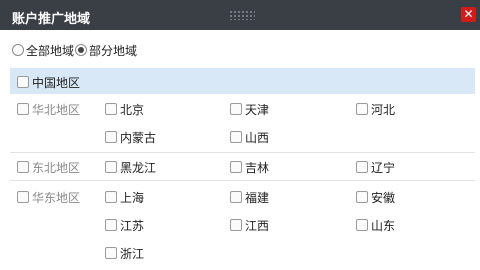  What do you see at coordinates (18, 50) in the screenshot?
I see `radio-all` at bounding box center [18, 50].